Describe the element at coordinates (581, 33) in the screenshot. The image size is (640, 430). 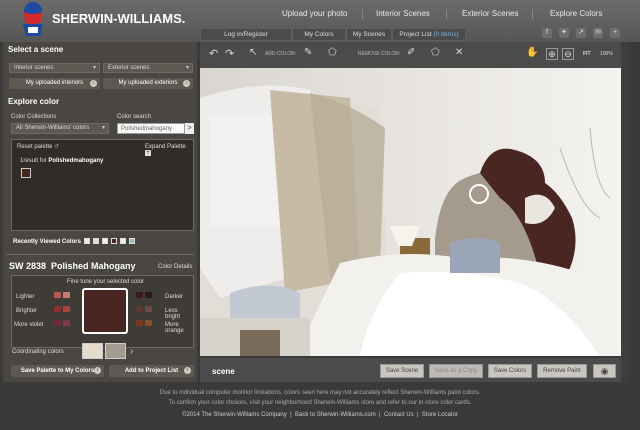
I see `share-icon: ↗` at that location.